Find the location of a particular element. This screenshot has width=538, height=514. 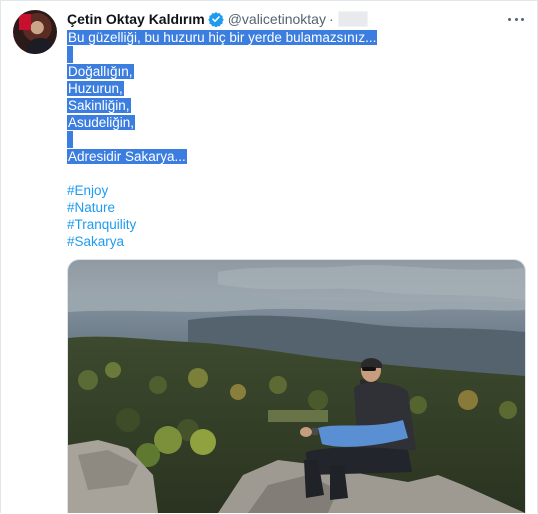

author-avatar is located at coordinates (35, 32).